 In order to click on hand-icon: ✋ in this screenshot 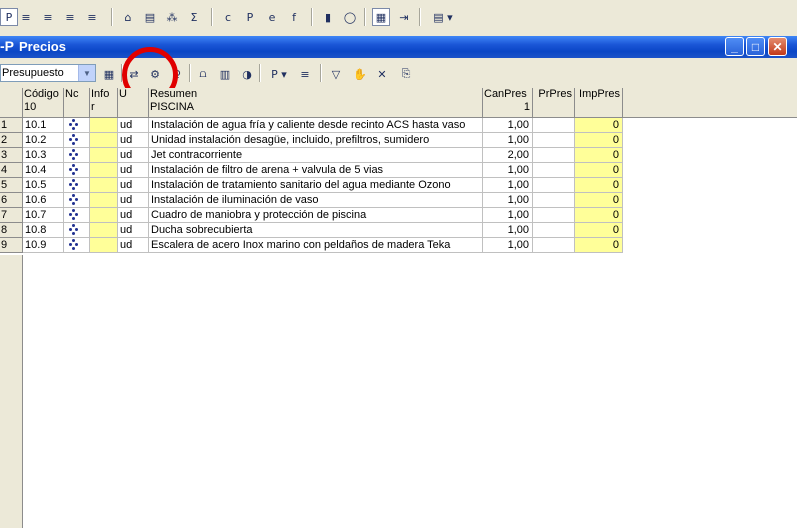, I will do `click(360, 74)`.